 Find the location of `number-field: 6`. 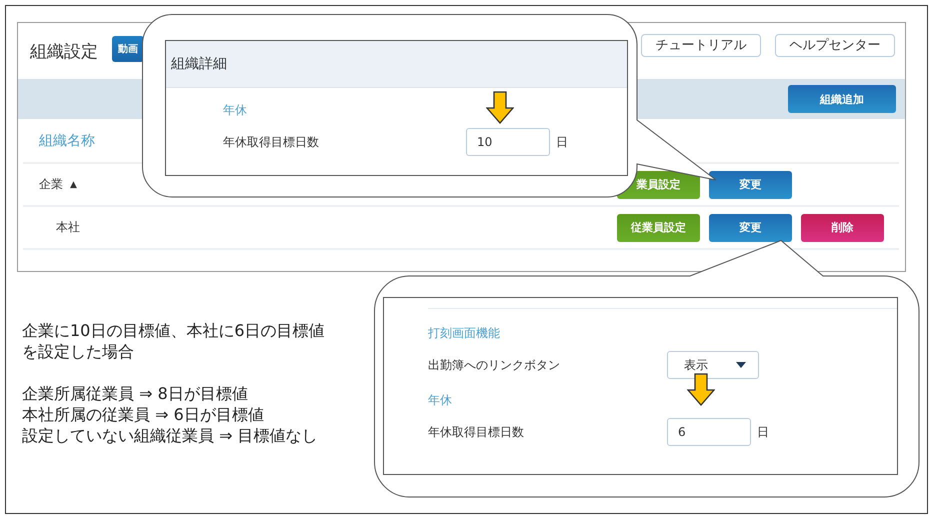

number-field: 6 is located at coordinates (709, 432).